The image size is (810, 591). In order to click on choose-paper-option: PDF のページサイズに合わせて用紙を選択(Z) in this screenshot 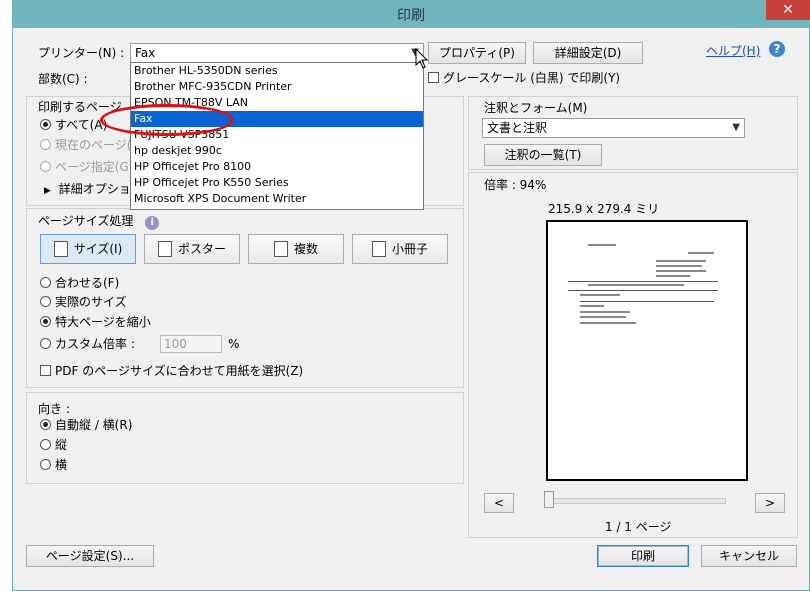, I will do `click(171, 370)`.